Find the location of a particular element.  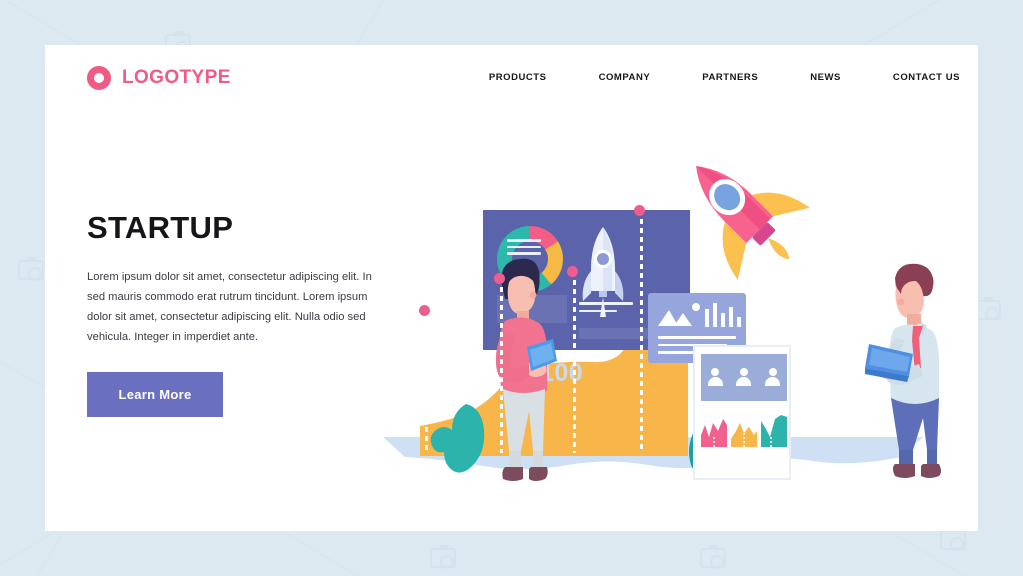

leaf-left-icon is located at coordinates (460, 438).